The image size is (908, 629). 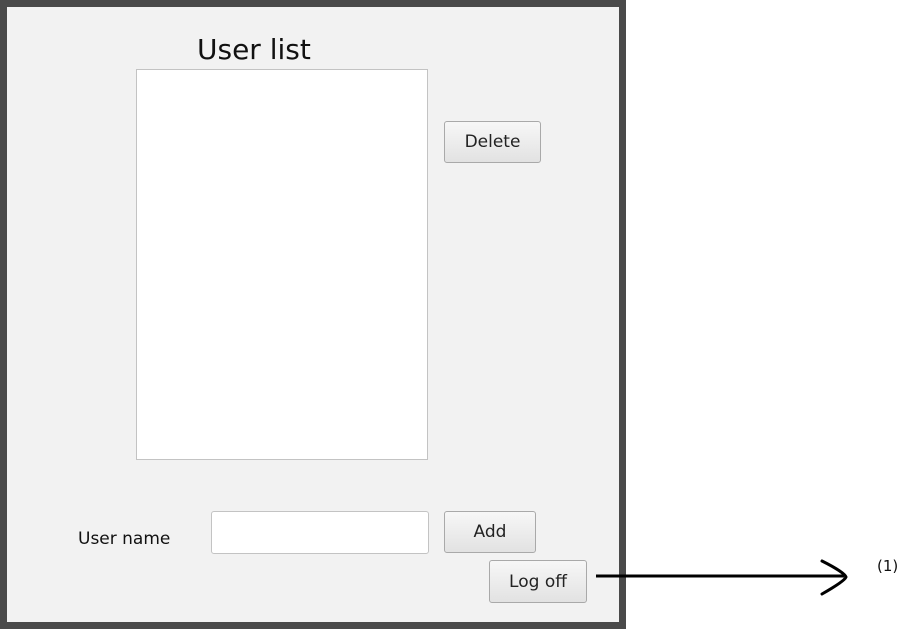 What do you see at coordinates (490, 532) in the screenshot?
I see `add-button: Add` at bounding box center [490, 532].